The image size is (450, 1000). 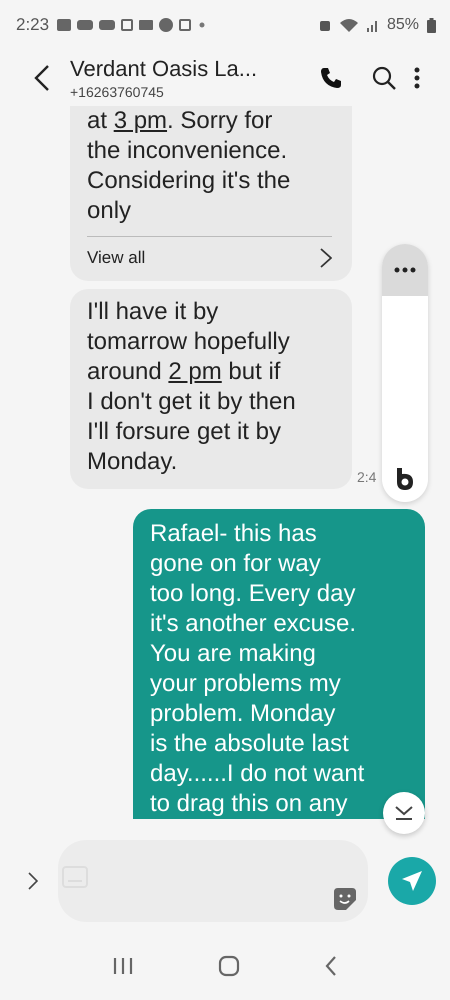 I want to click on search-icon, so click(x=384, y=78).